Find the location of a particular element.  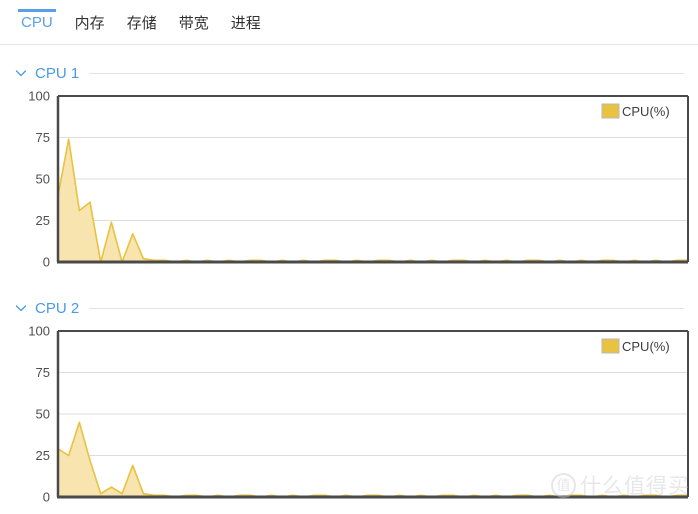

tab-memory: 内存 is located at coordinates (90, 22).